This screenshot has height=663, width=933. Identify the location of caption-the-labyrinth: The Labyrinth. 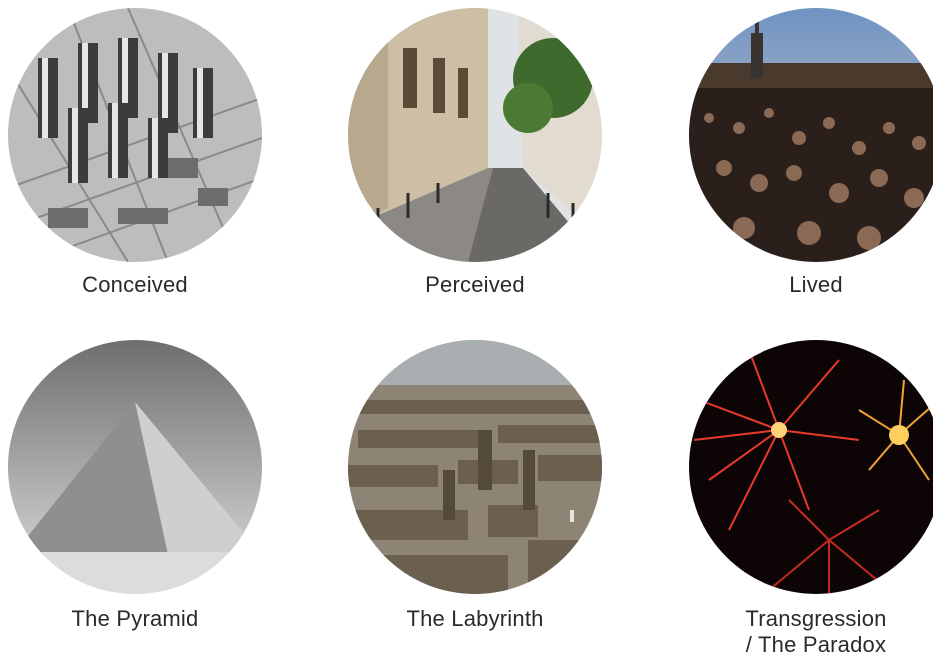
(475, 618).